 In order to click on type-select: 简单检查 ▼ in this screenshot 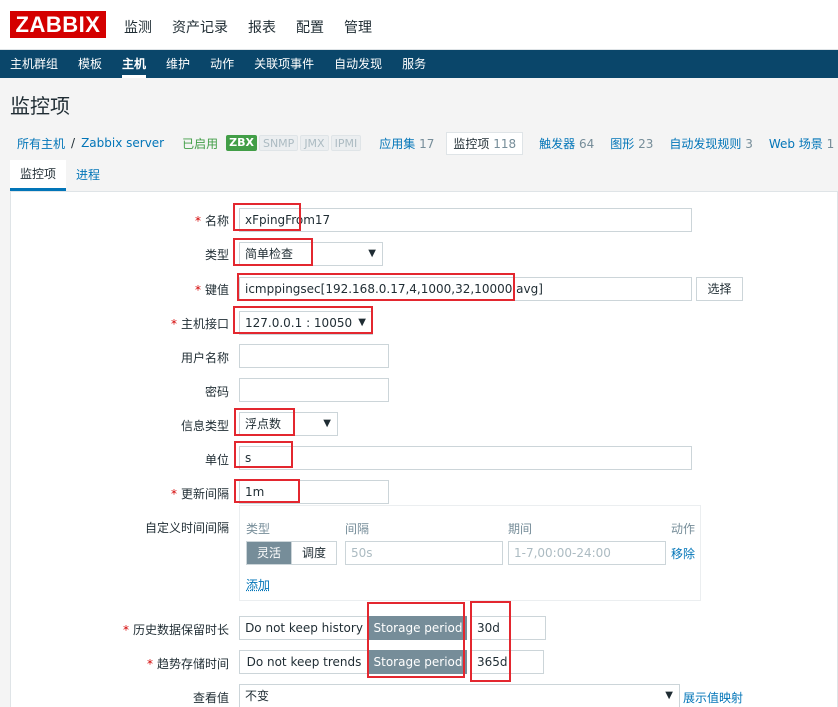, I will do `click(311, 254)`.